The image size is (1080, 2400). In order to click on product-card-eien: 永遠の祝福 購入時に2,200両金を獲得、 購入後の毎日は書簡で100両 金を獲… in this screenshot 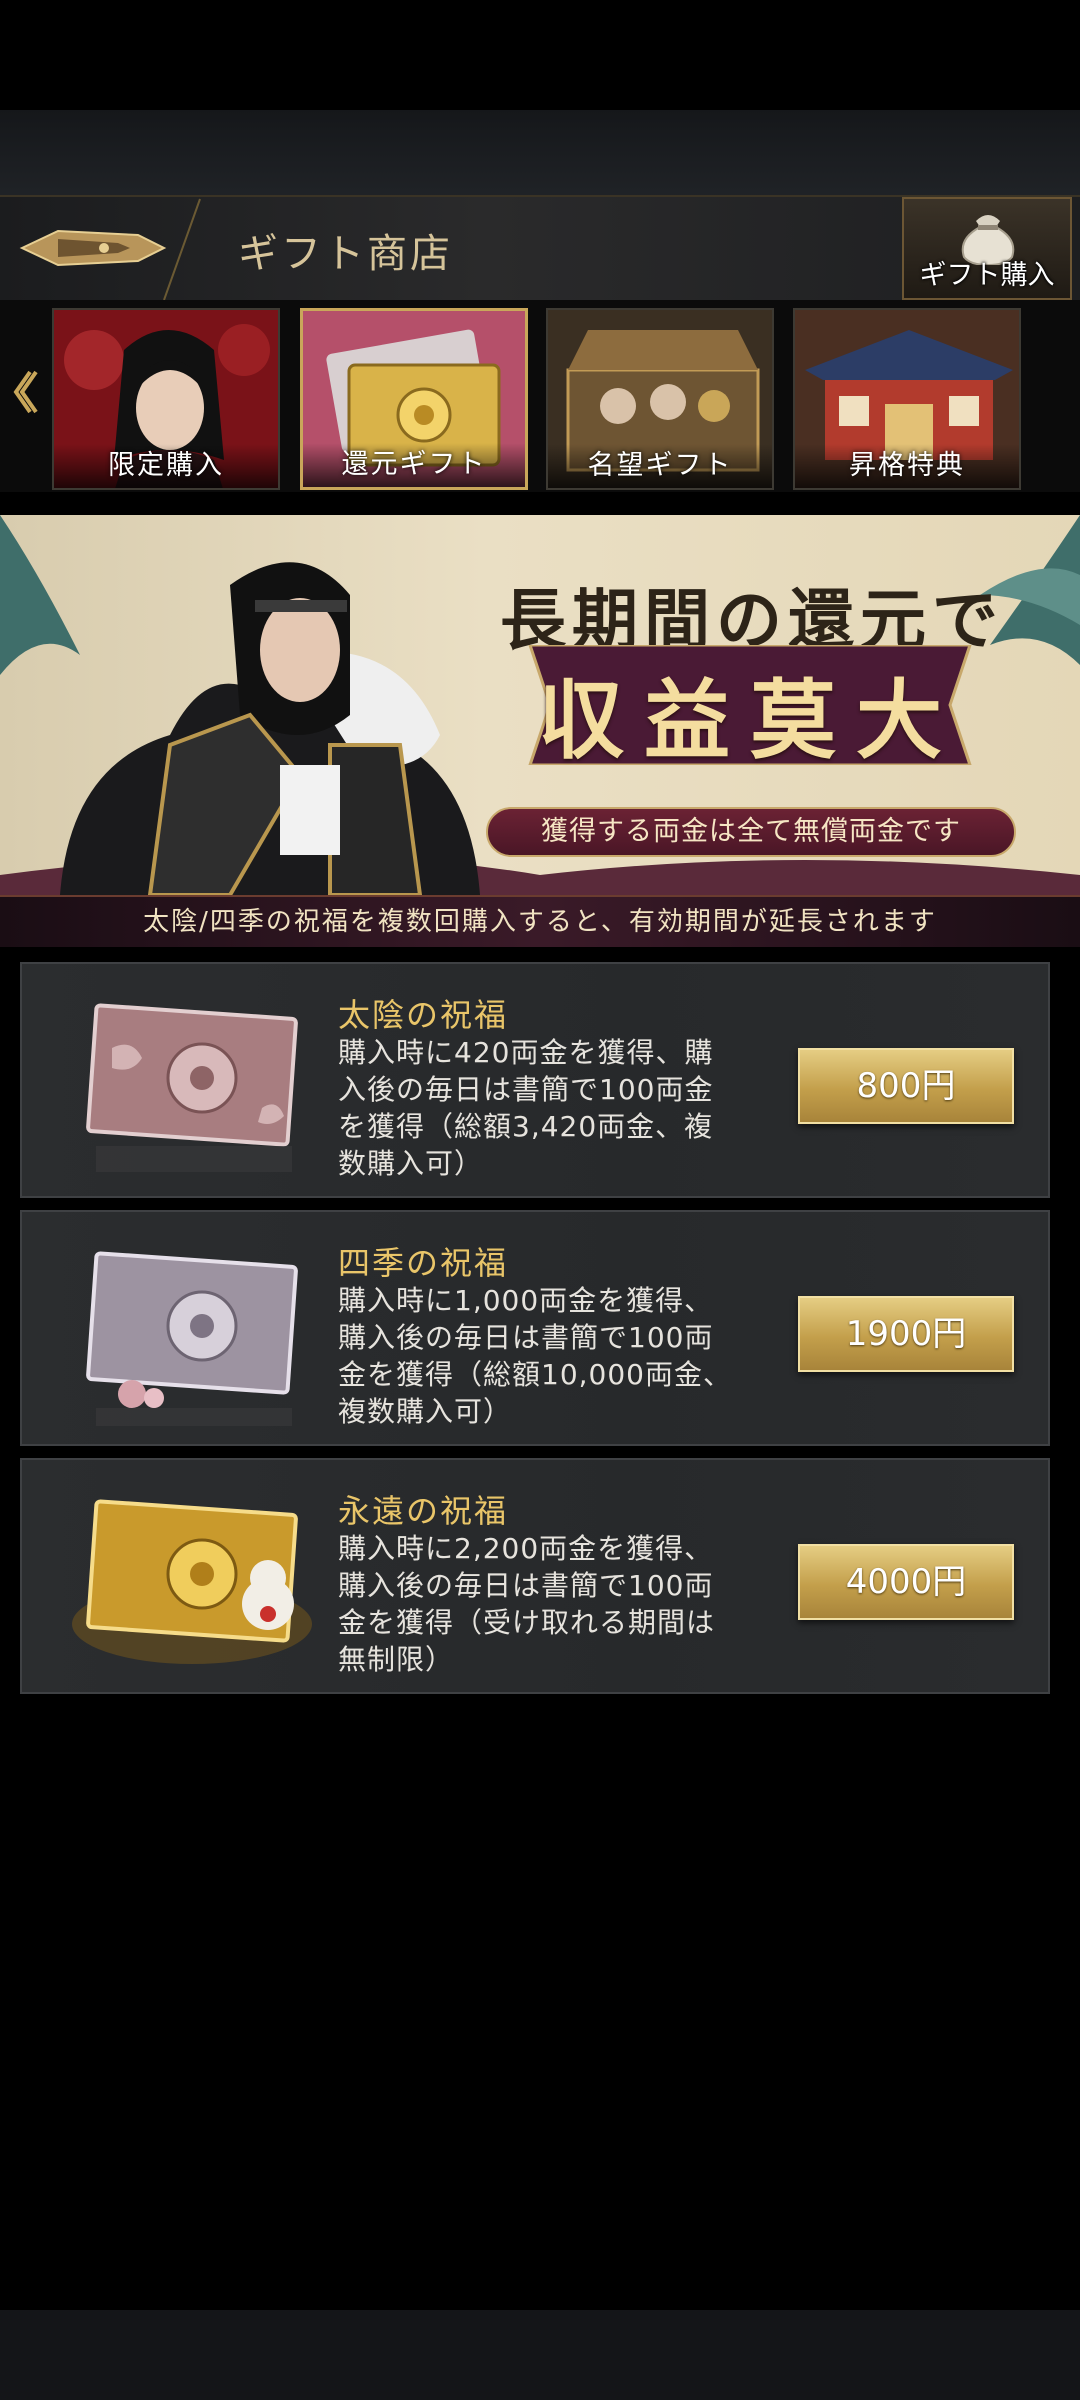, I will do `click(535, 1576)`.